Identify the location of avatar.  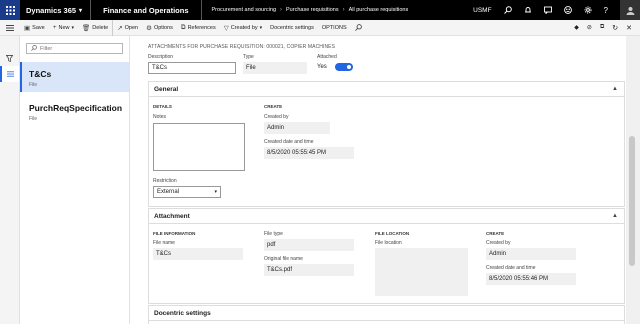
(630, 10).